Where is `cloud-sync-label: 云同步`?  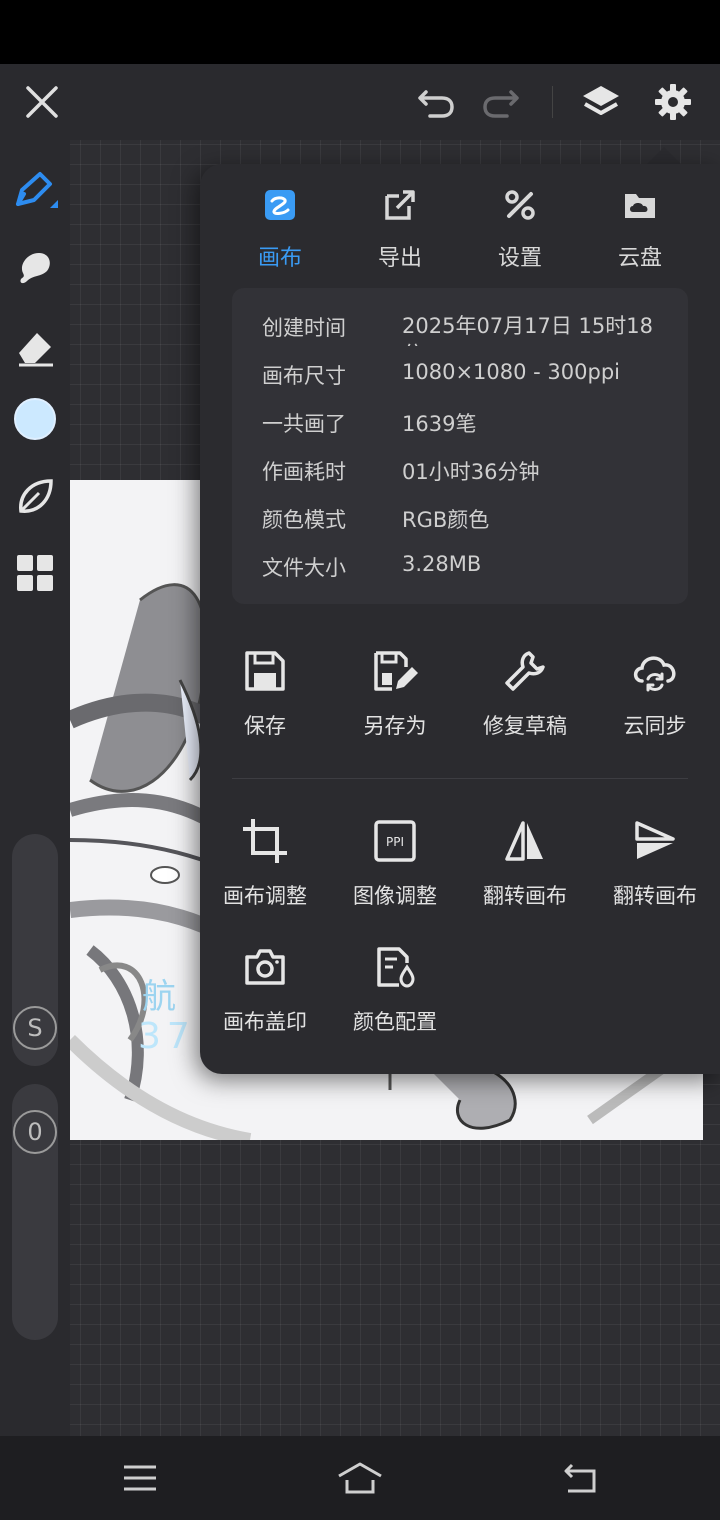
cloud-sync-label: 云同步 is located at coordinates (655, 726).